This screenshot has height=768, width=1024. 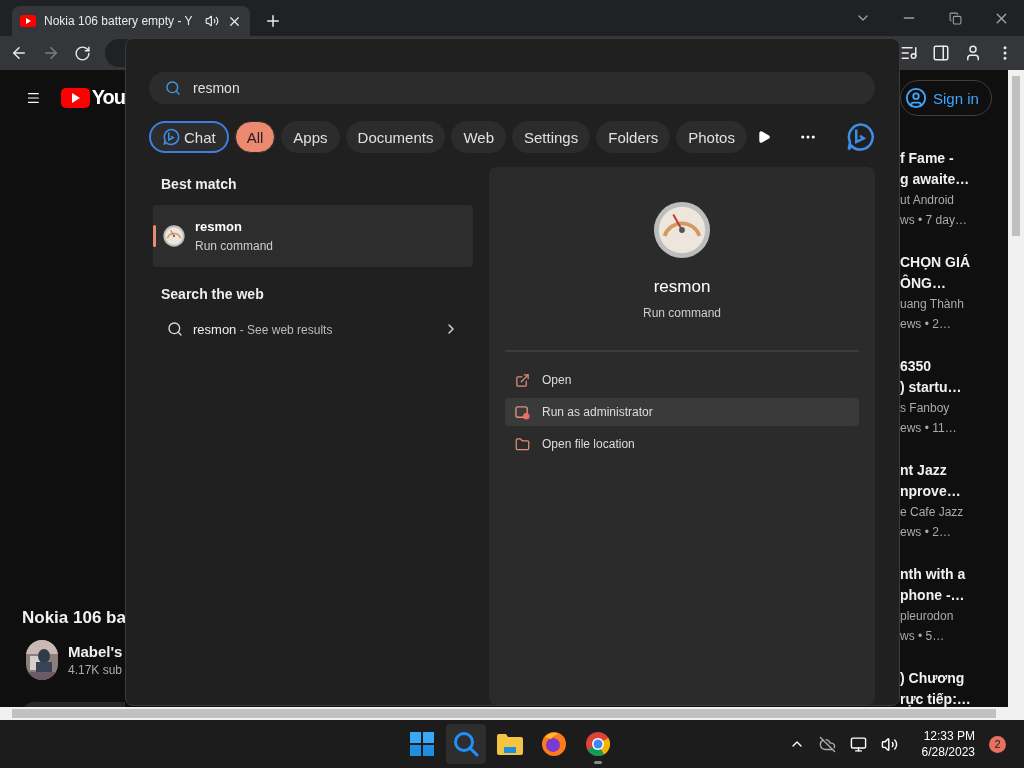 What do you see at coordinates (954, 366) in the screenshot?
I see `video-title: 6350` at bounding box center [954, 366].